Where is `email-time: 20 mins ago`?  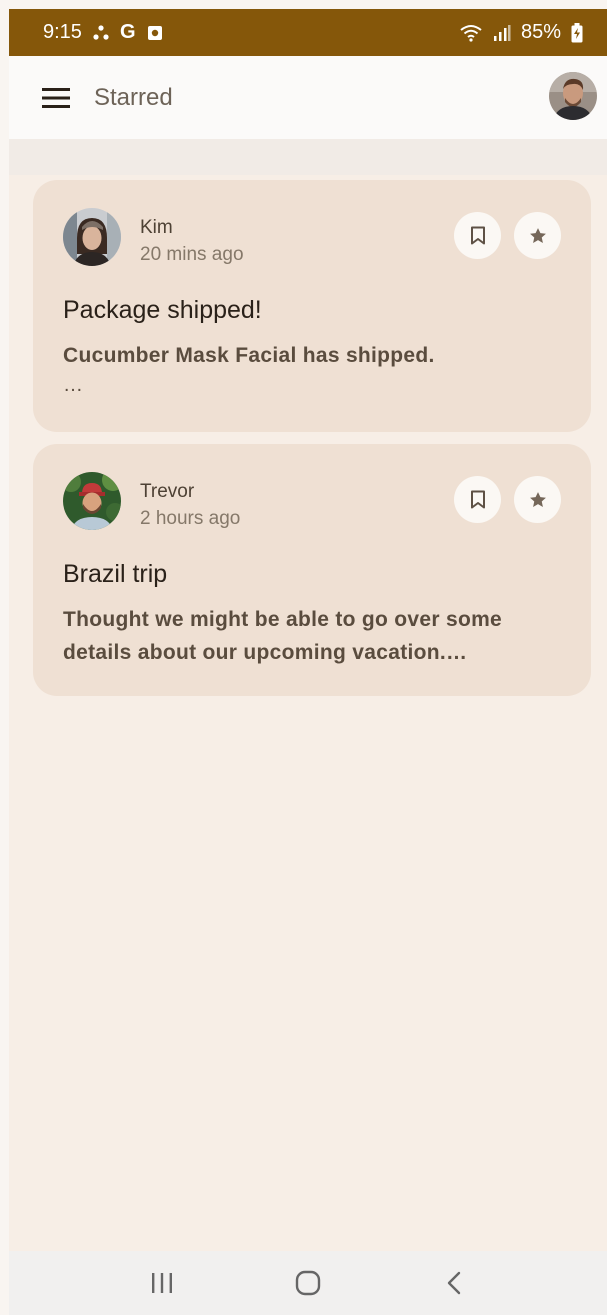 email-time: 20 mins ago is located at coordinates (192, 254).